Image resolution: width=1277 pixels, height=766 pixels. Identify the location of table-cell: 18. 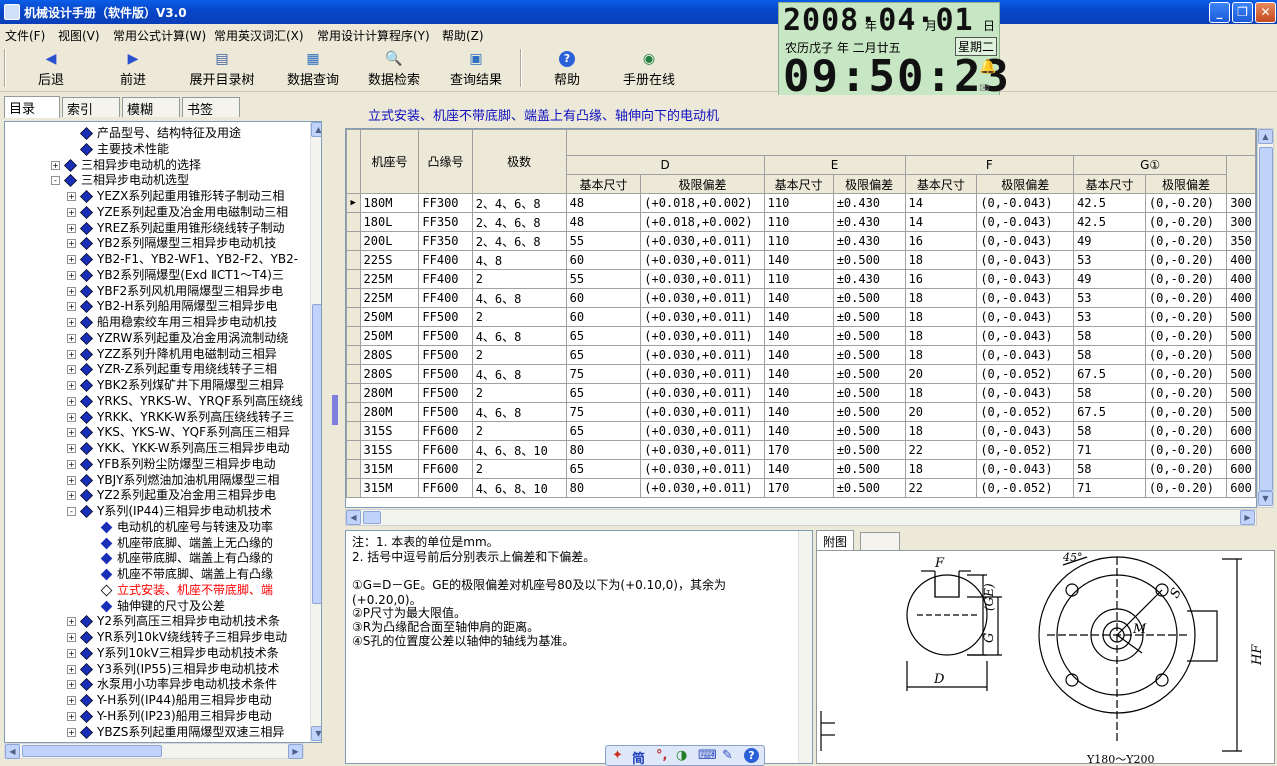
(941, 336).